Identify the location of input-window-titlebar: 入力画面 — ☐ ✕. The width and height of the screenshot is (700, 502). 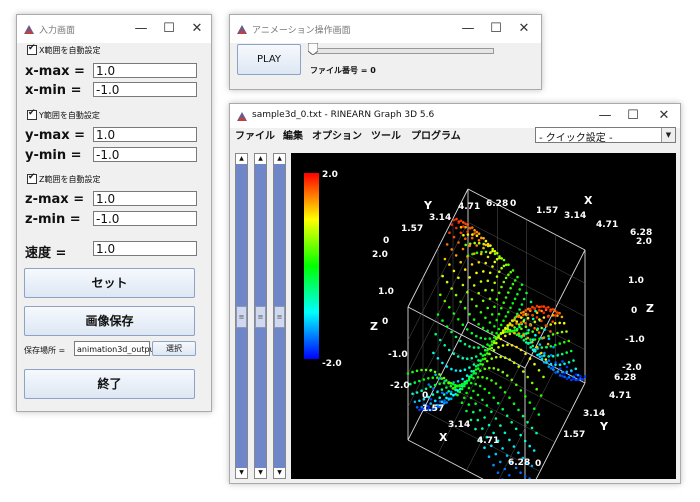
(114, 29).